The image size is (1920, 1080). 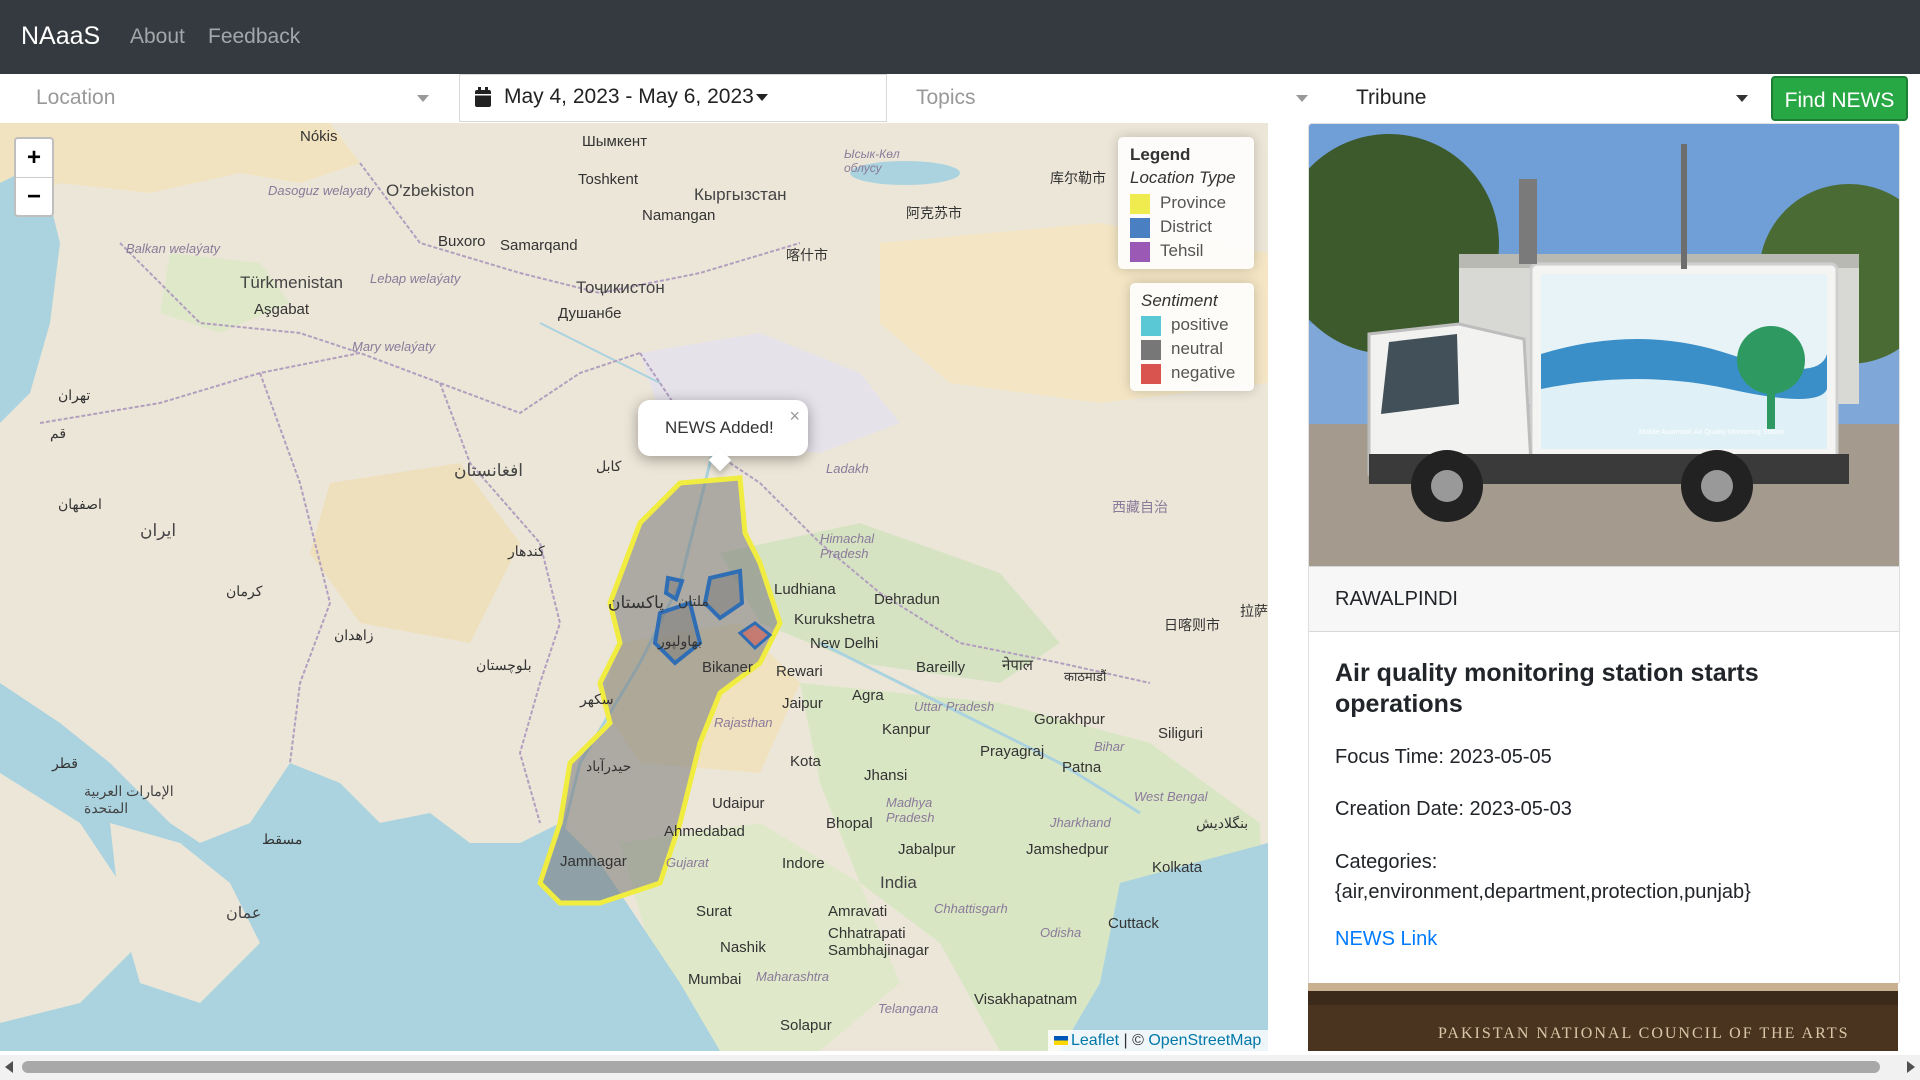 I want to click on news-image-2-text: PAKISTAN NATIONAL COUNCIL OF THE ARTS, so click(x=1643, y=1033).